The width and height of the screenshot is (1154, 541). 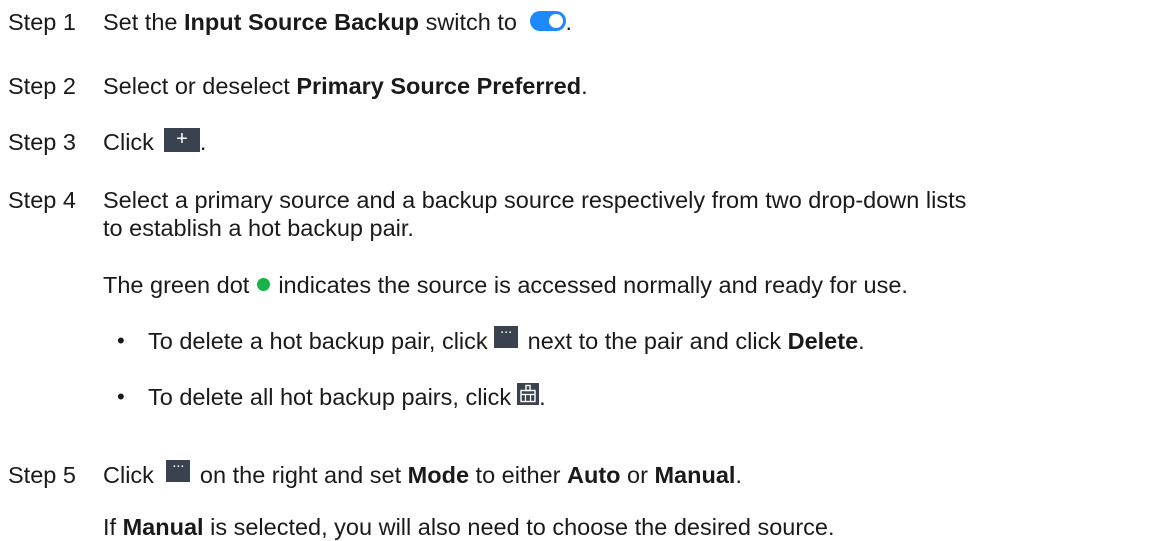 What do you see at coordinates (200, 86) in the screenshot?
I see `step-2-pre: Select or deselect` at bounding box center [200, 86].